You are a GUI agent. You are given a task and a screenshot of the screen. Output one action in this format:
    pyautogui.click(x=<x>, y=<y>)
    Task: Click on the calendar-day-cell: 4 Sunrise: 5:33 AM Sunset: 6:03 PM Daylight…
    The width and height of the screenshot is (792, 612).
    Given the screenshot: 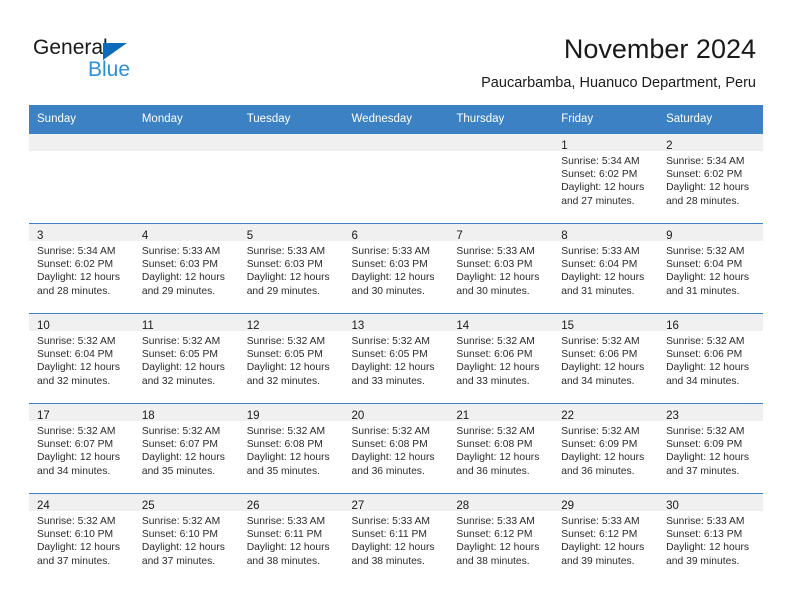 What is the action you would take?
    pyautogui.click(x=186, y=268)
    